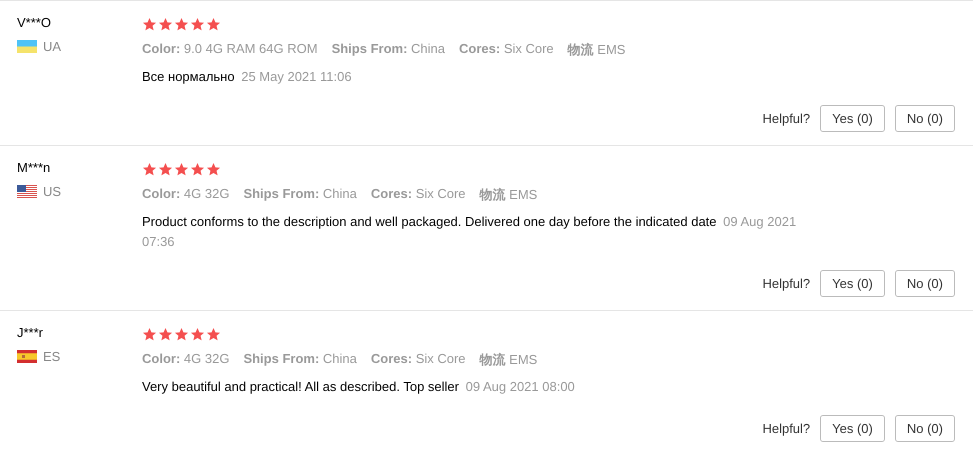 This screenshot has height=455, width=973. Describe the element at coordinates (52, 46) in the screenshot. I see `country-code: UA` at that location.